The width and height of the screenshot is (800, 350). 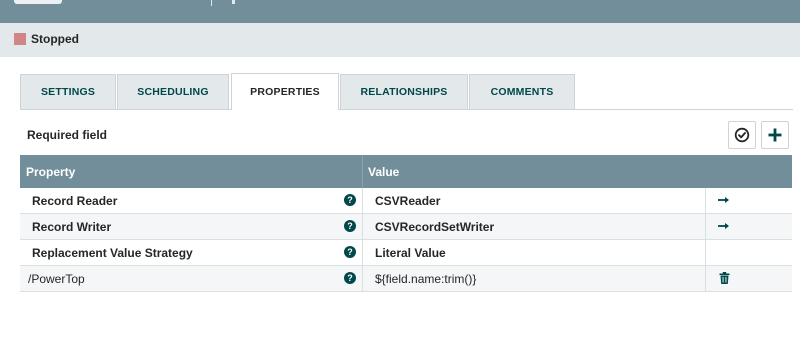 I want to click on verify-button, so click(x=742, y=135).